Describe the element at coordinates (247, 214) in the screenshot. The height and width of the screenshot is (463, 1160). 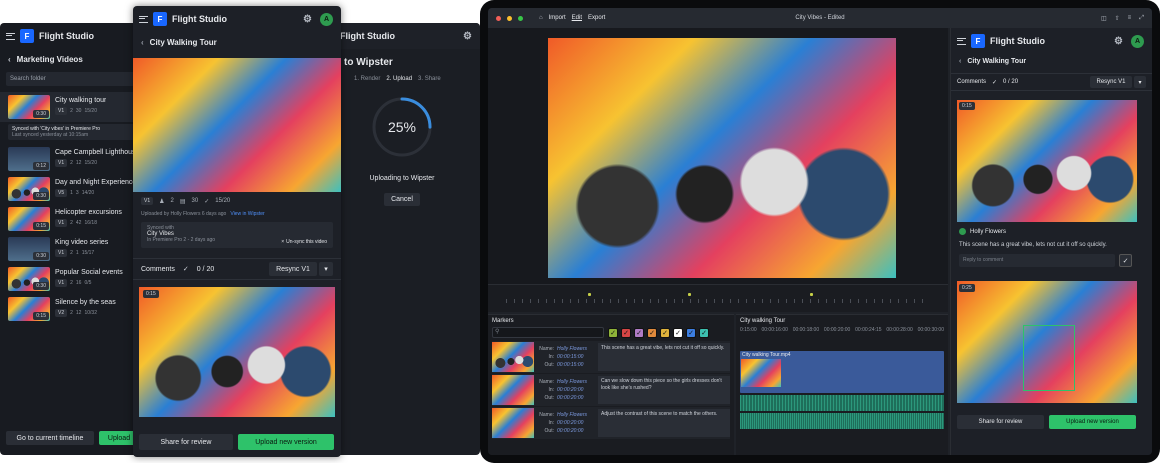
I see `view-in-wipster-link: View in Wipster` at that location.